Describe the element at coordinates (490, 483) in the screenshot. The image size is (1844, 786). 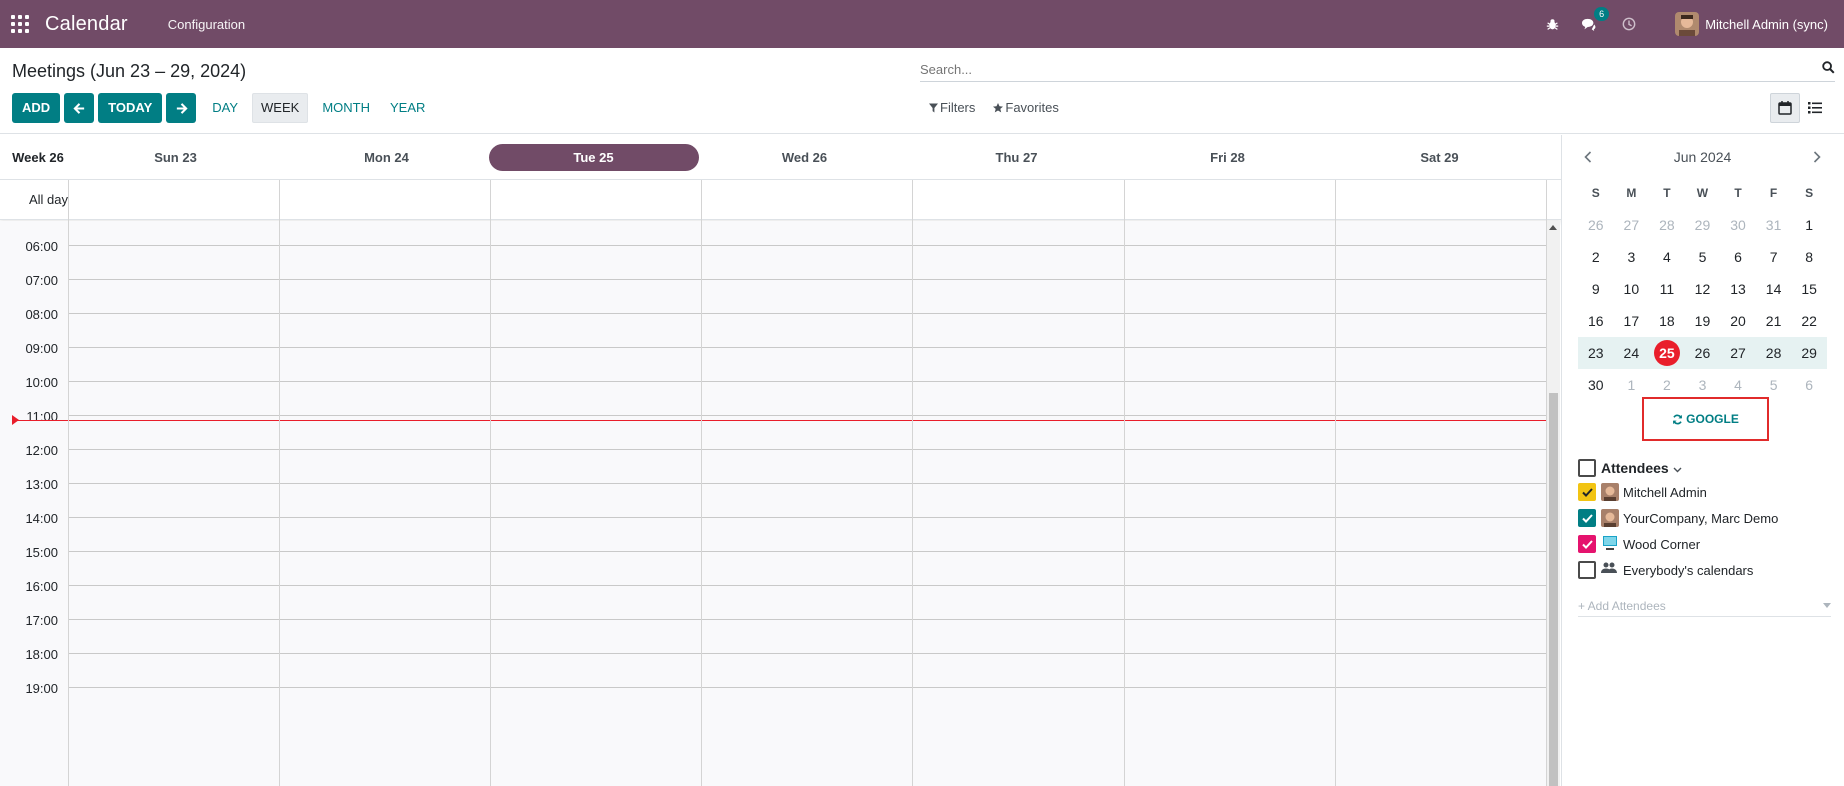
I see `day-column-divider` at that location.